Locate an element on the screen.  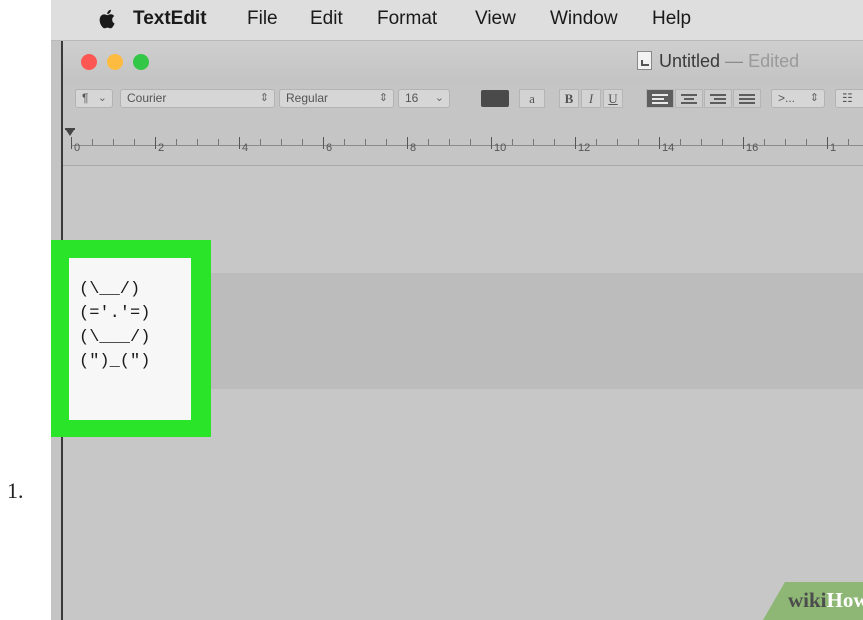
ruler-label: 16 is located at coordinates (752, 148).